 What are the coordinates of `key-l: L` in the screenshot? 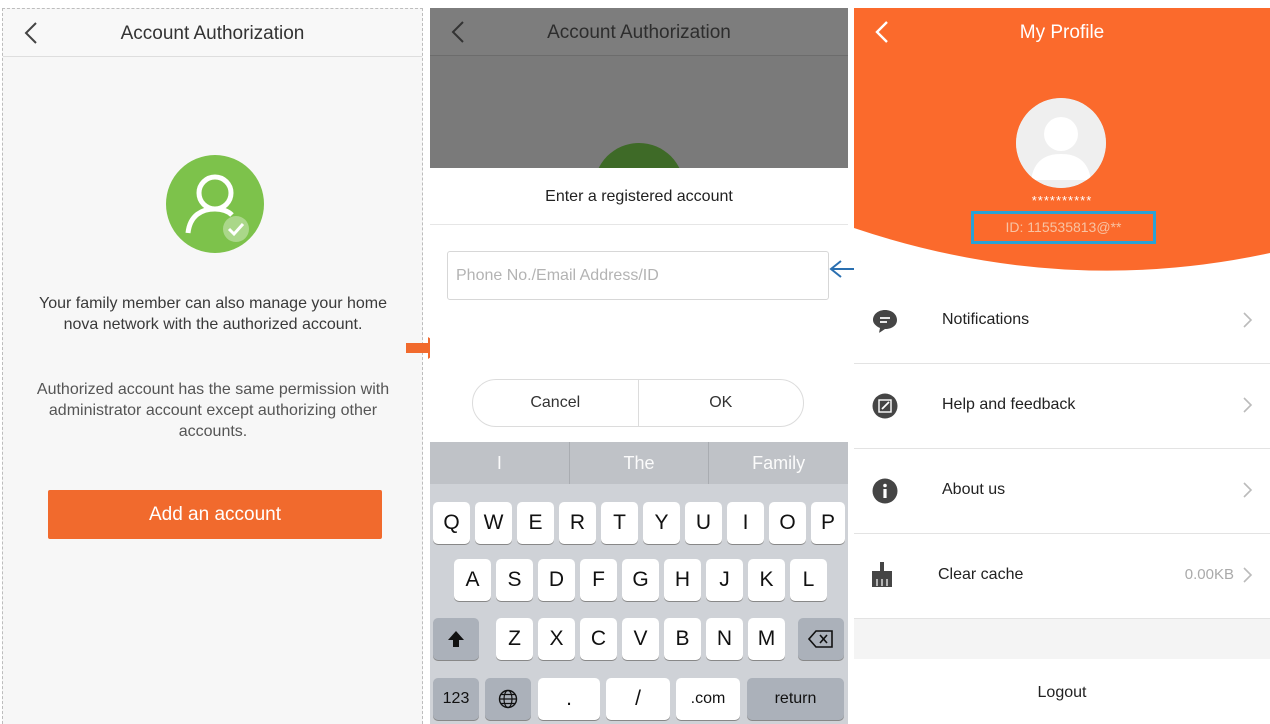 It's located at (808, 580).